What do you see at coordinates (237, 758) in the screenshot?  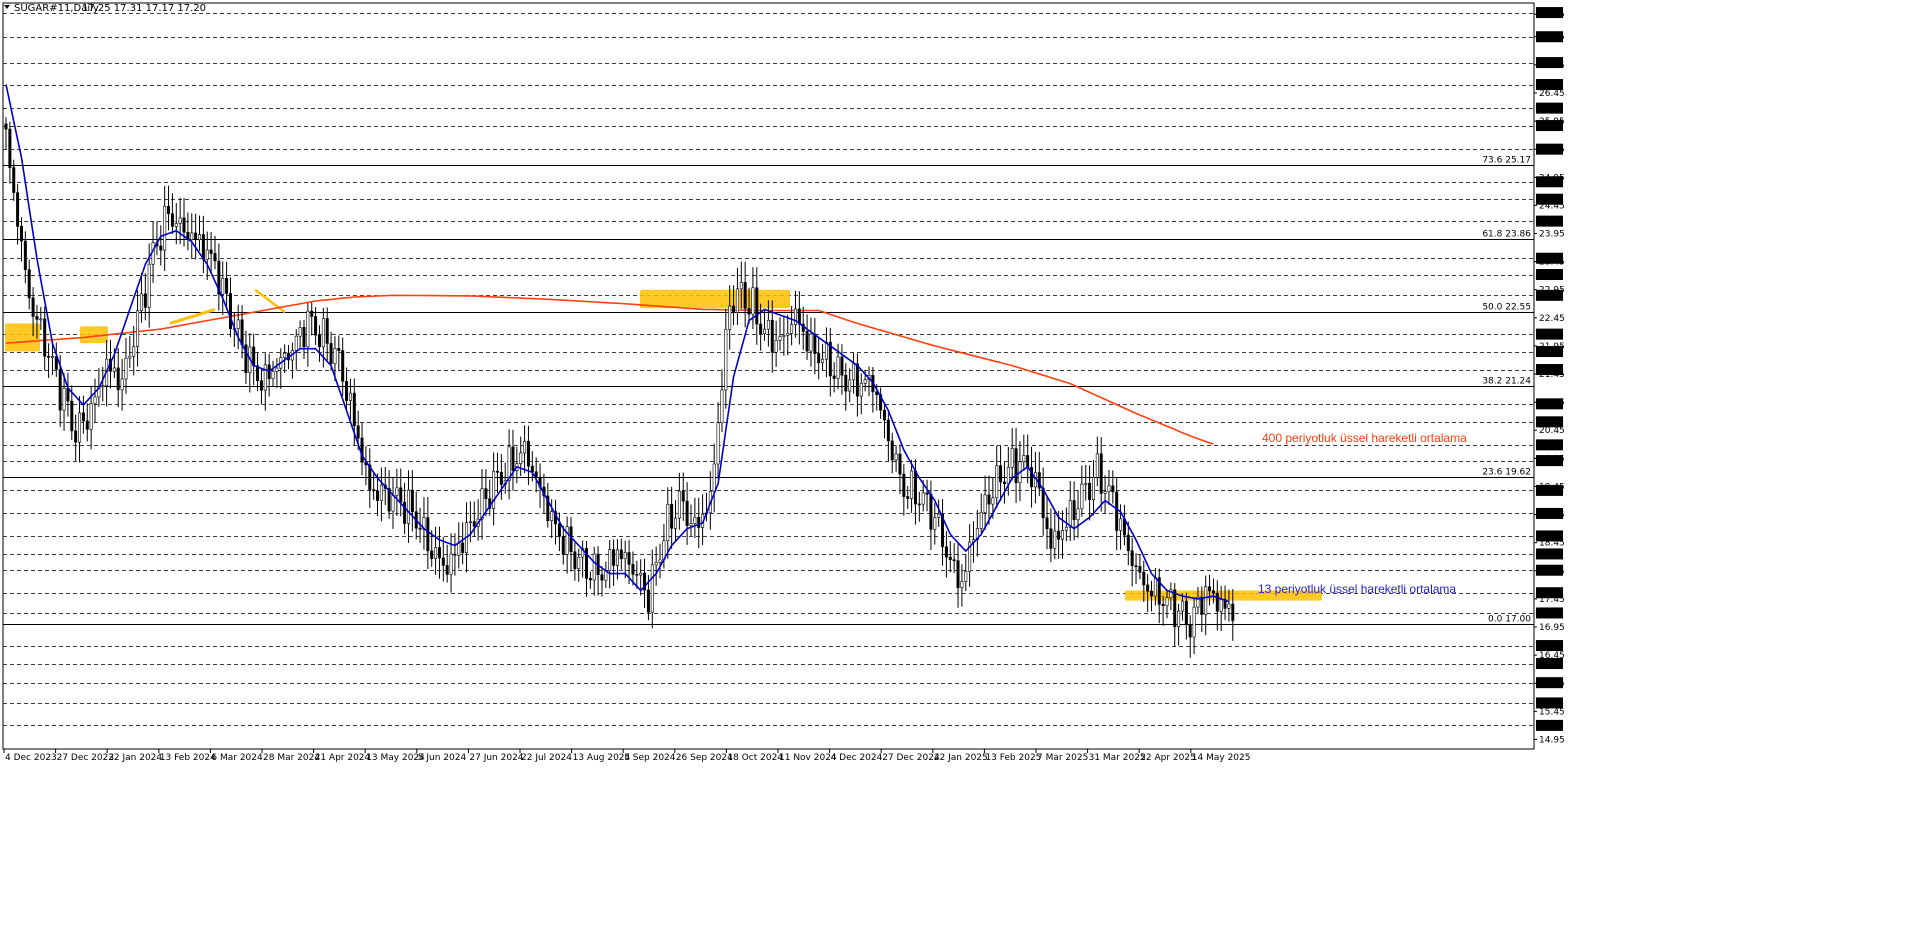 I see `time-tick-label: 6 Mar 2024` at bounding box center [237, 758].